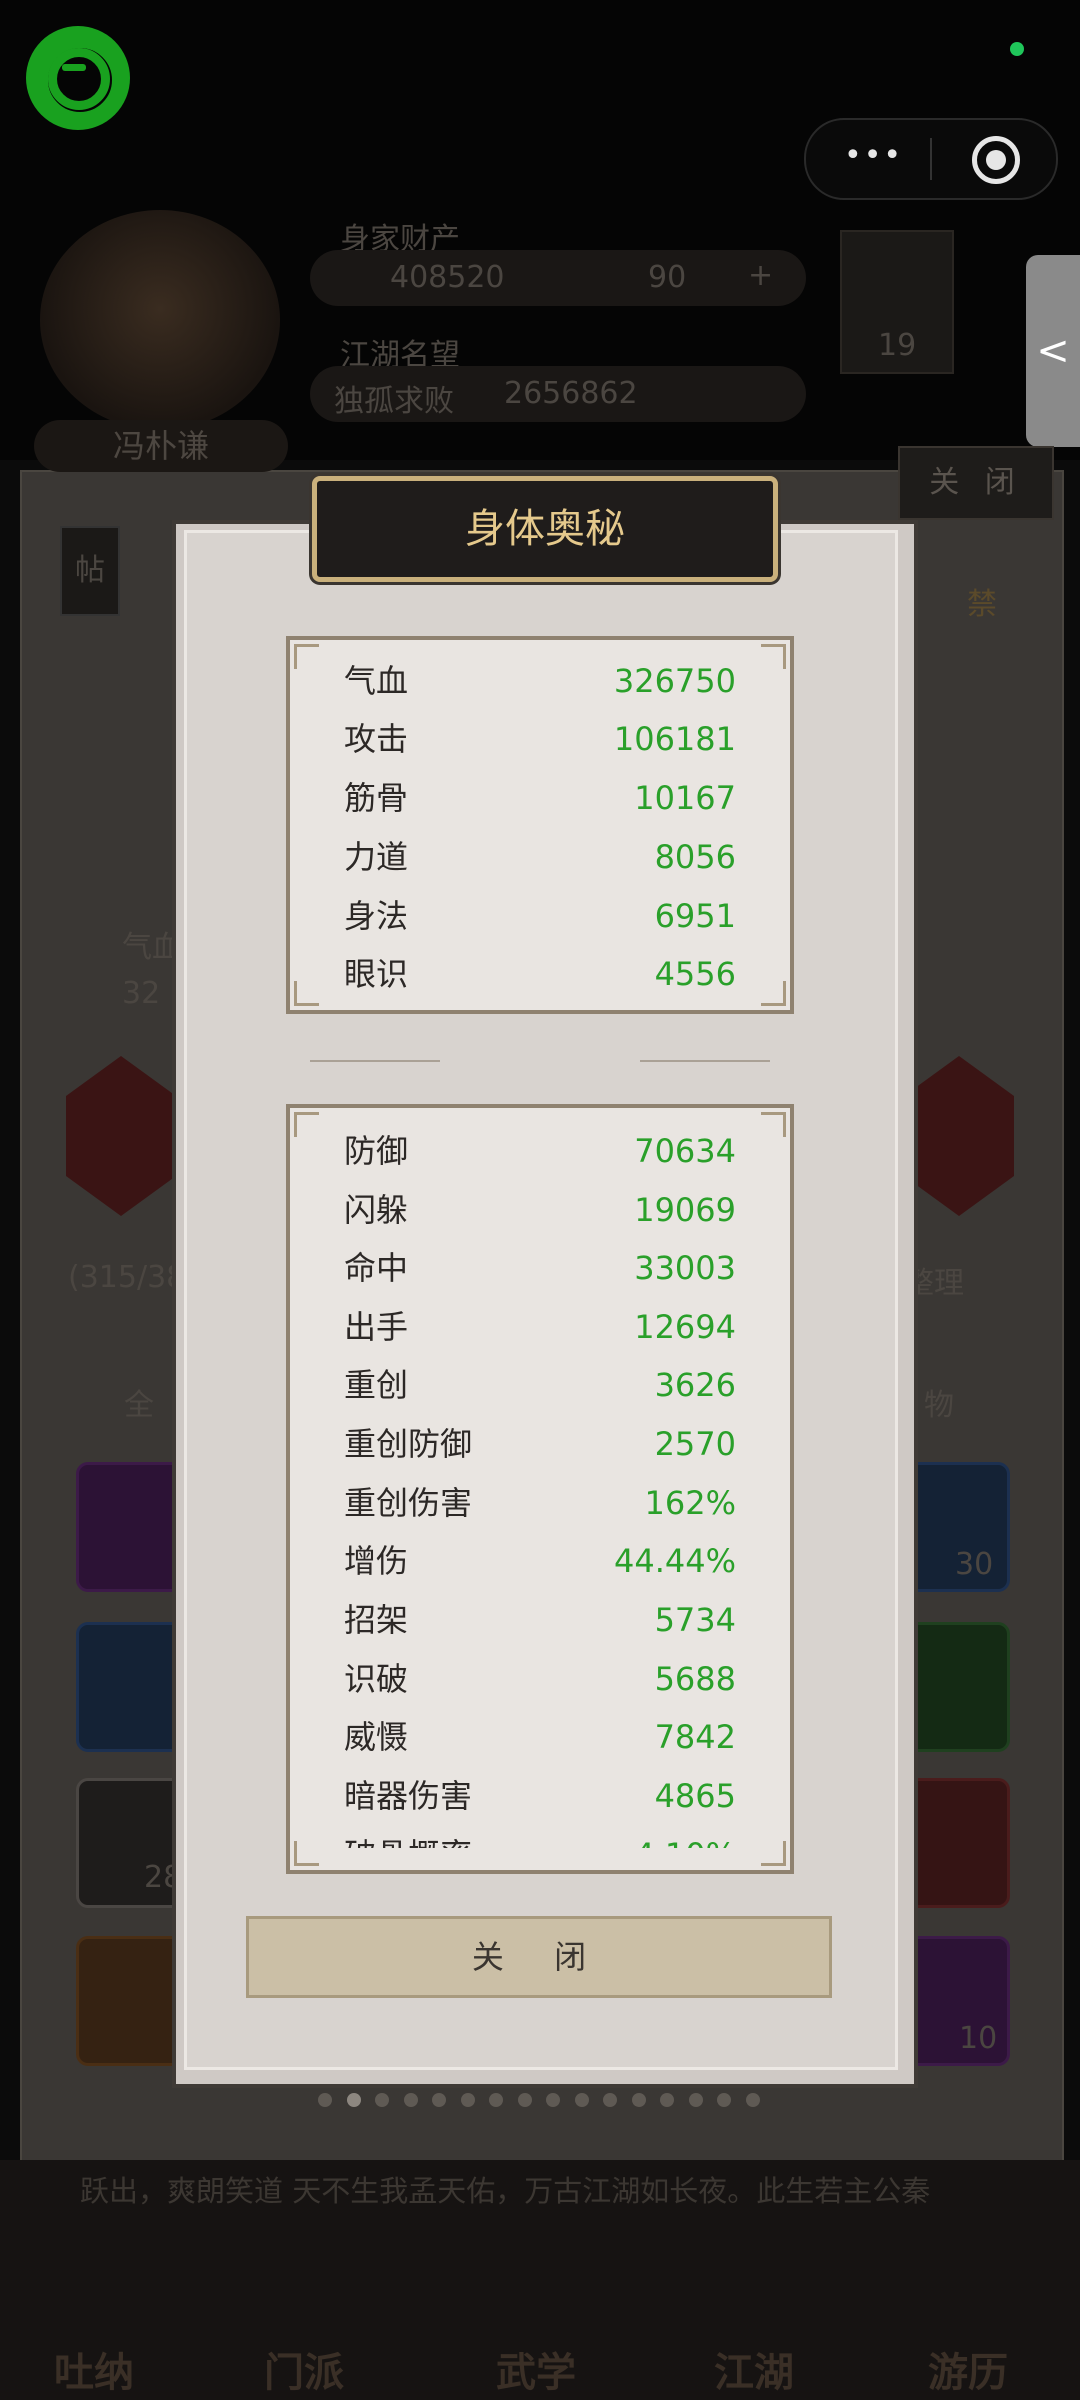 The image size is (1080, 2400). Describe the element at coordinates (695, 974) in the screenshot. I see `stat-value: 4556` at that location.